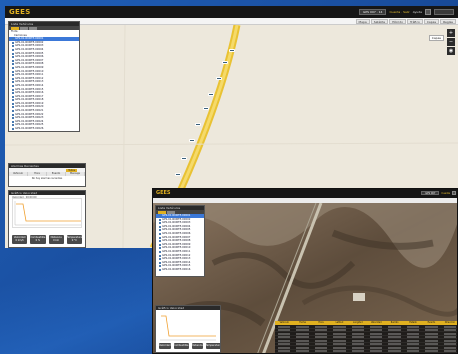  I want to click on alarm-filter: Todos, so click(71, 170).